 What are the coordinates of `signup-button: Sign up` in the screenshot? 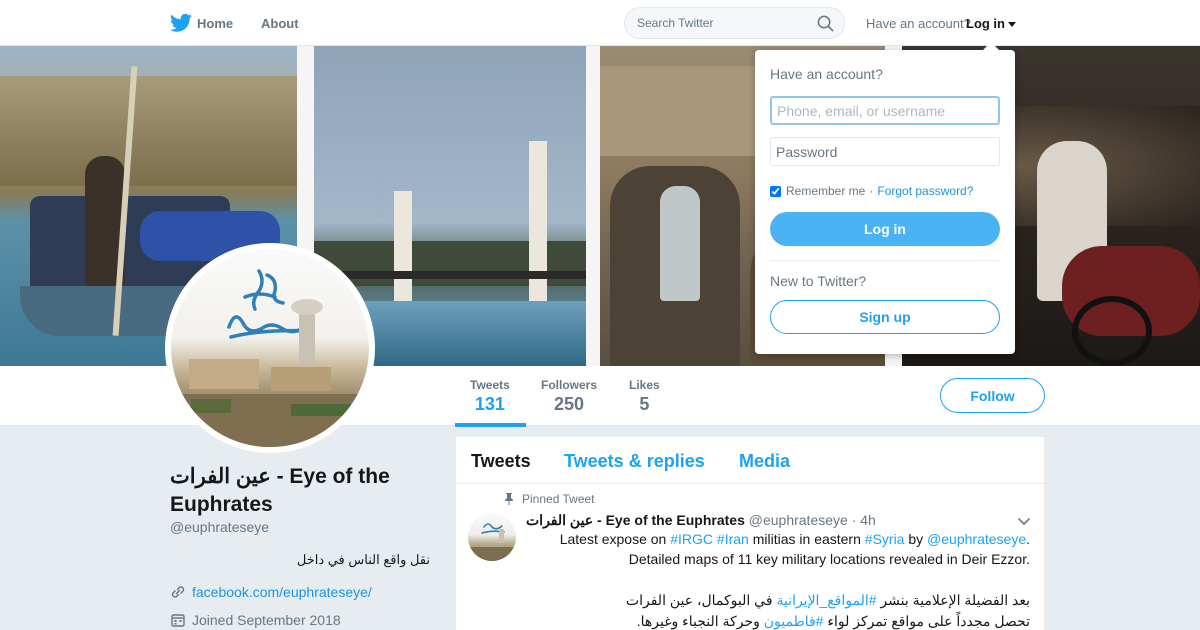 It's located at (885, 317).